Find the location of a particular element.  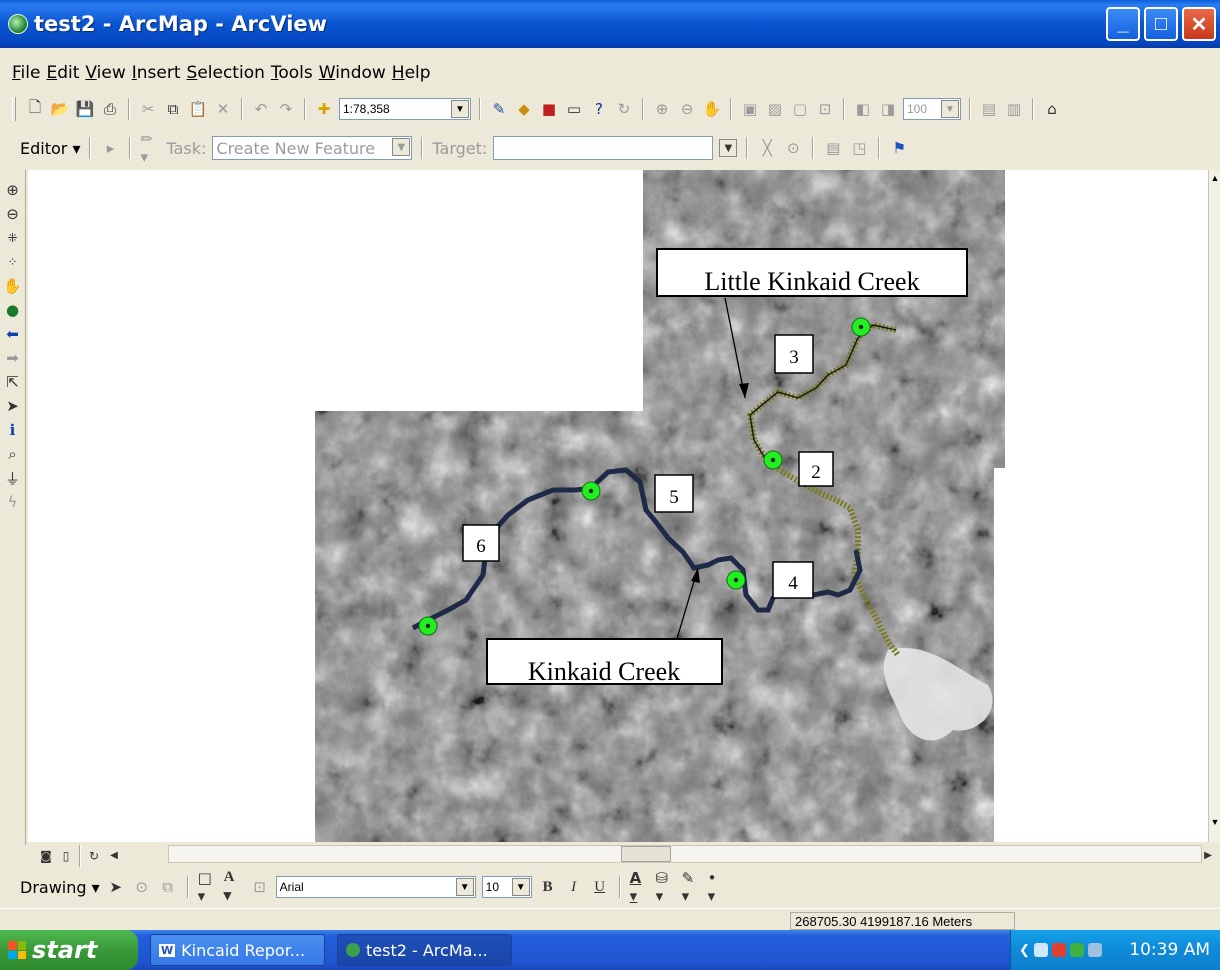

hyperlink-icon: ↻ is located at coordinates (624, 109).